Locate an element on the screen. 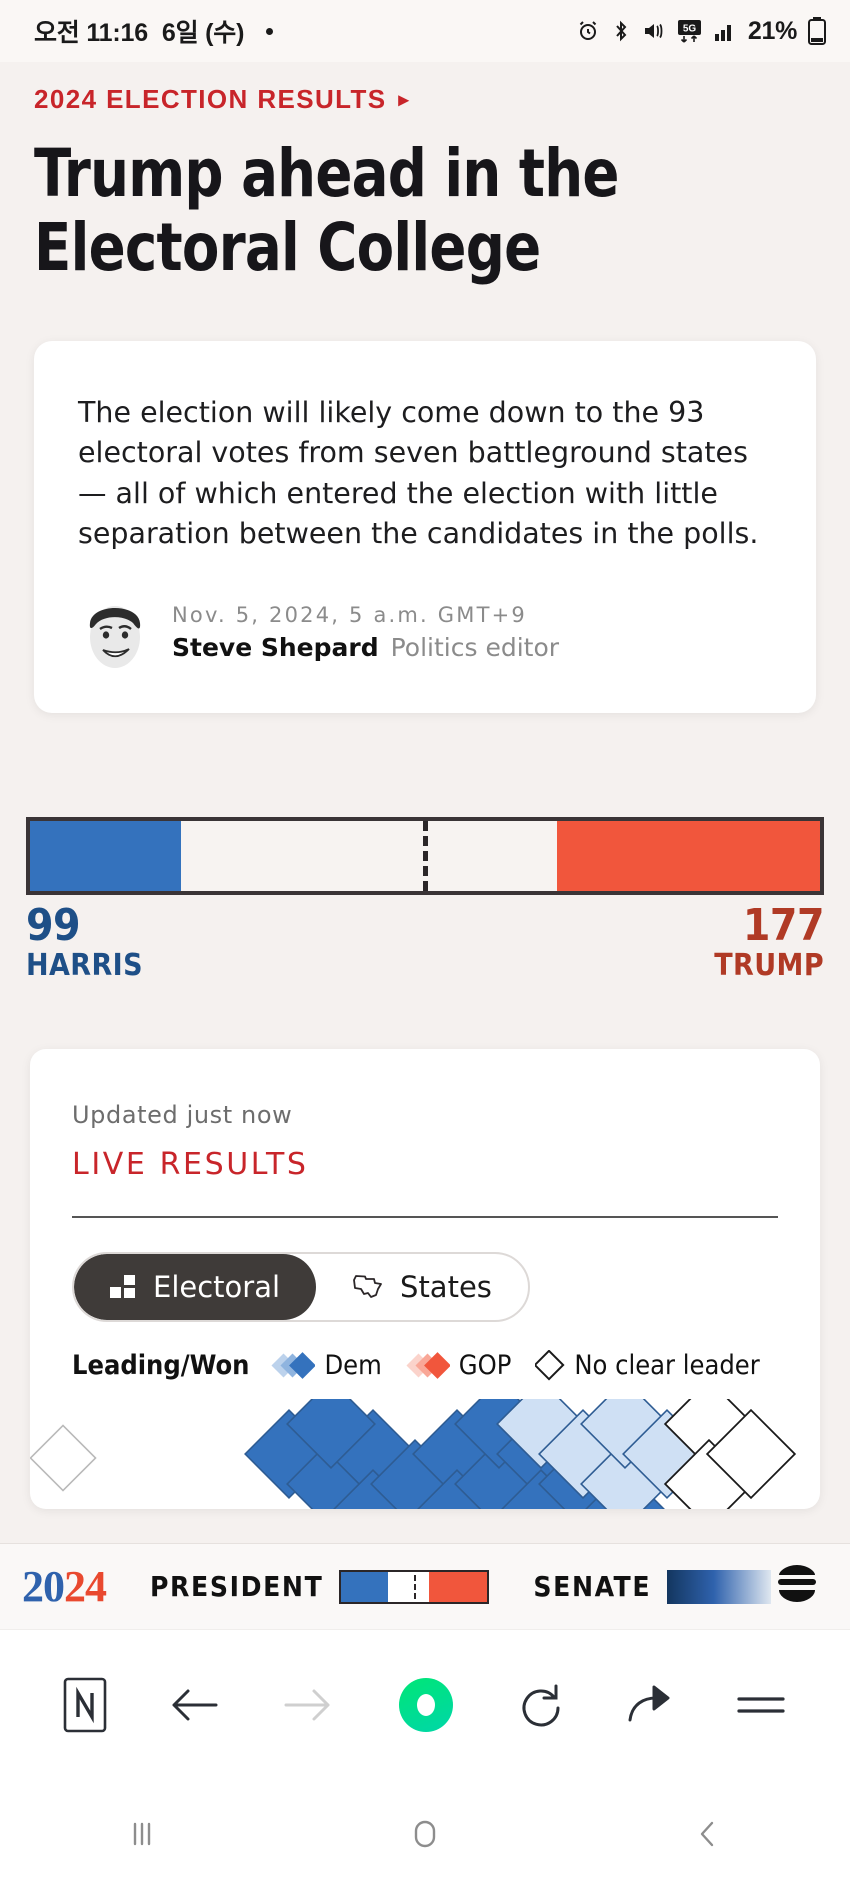  tab-electoral-label: Electoral is located at coordinates (217, 1286).